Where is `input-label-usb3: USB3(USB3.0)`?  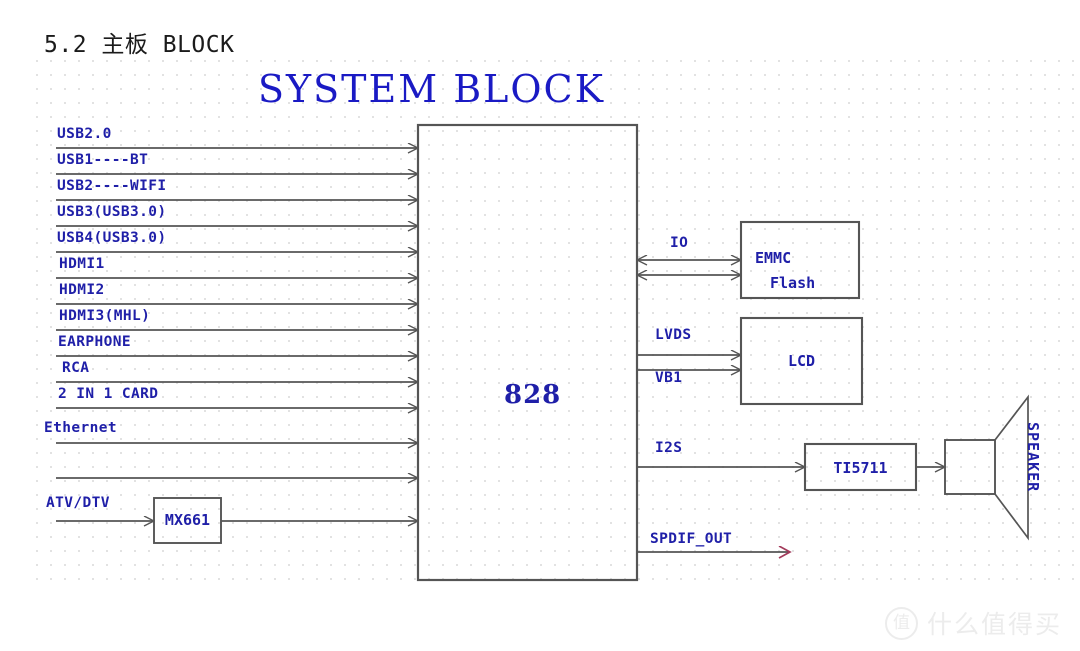 input-label-usb3: USB3(USB3.0) is located at coordinates (112, 212).